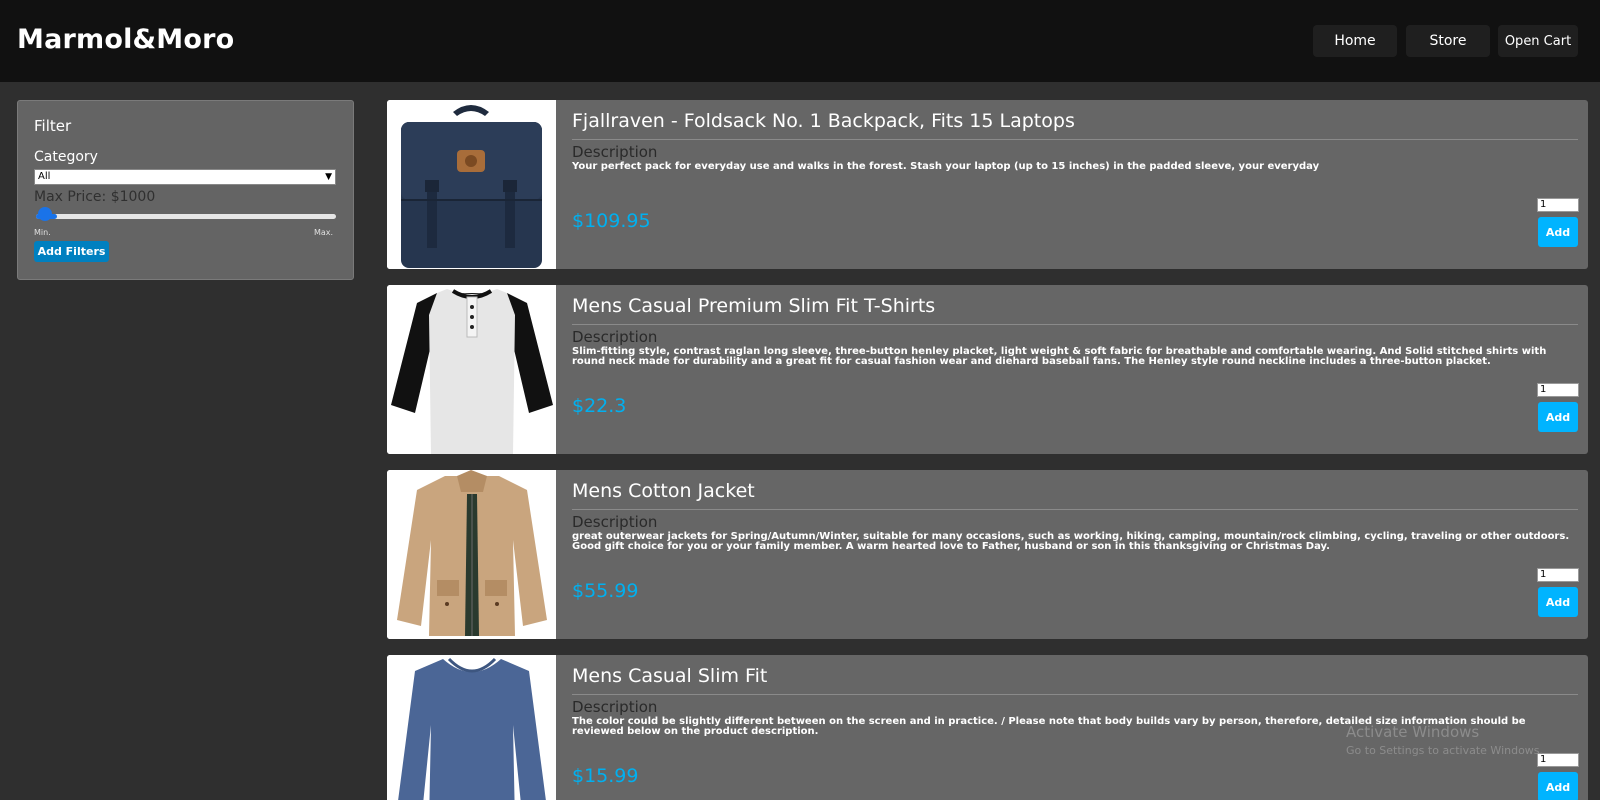  I want to click on product-price: $55.99, so click(605, 591).